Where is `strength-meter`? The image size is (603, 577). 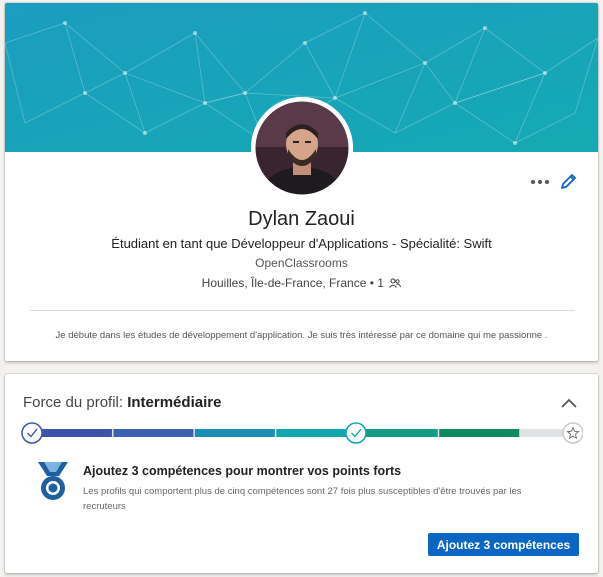
strength-meter is located at coordinates (302, 433).